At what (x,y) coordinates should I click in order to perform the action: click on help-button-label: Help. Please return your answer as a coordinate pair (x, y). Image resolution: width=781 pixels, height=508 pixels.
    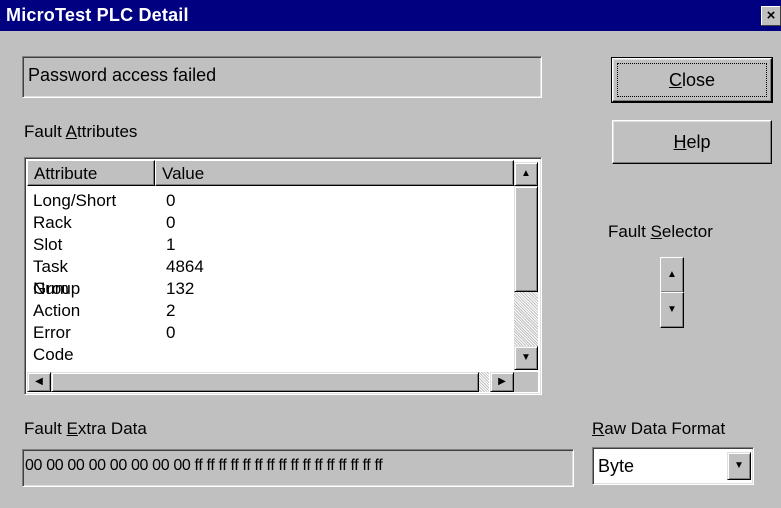
    Looking at the image, I should click on (692, 142).